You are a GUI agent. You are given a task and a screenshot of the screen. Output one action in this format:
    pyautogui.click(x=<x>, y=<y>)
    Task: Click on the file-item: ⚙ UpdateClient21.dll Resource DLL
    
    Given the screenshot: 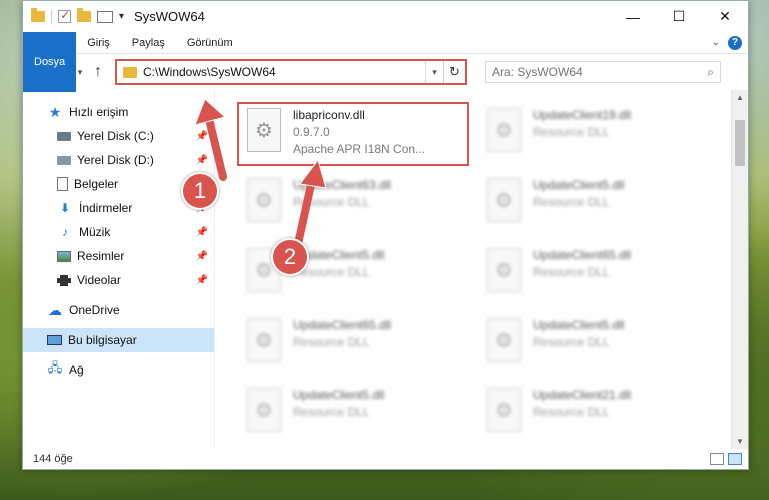 What is the action you would take?
    pyautogui.click(x=603, y=414)
    